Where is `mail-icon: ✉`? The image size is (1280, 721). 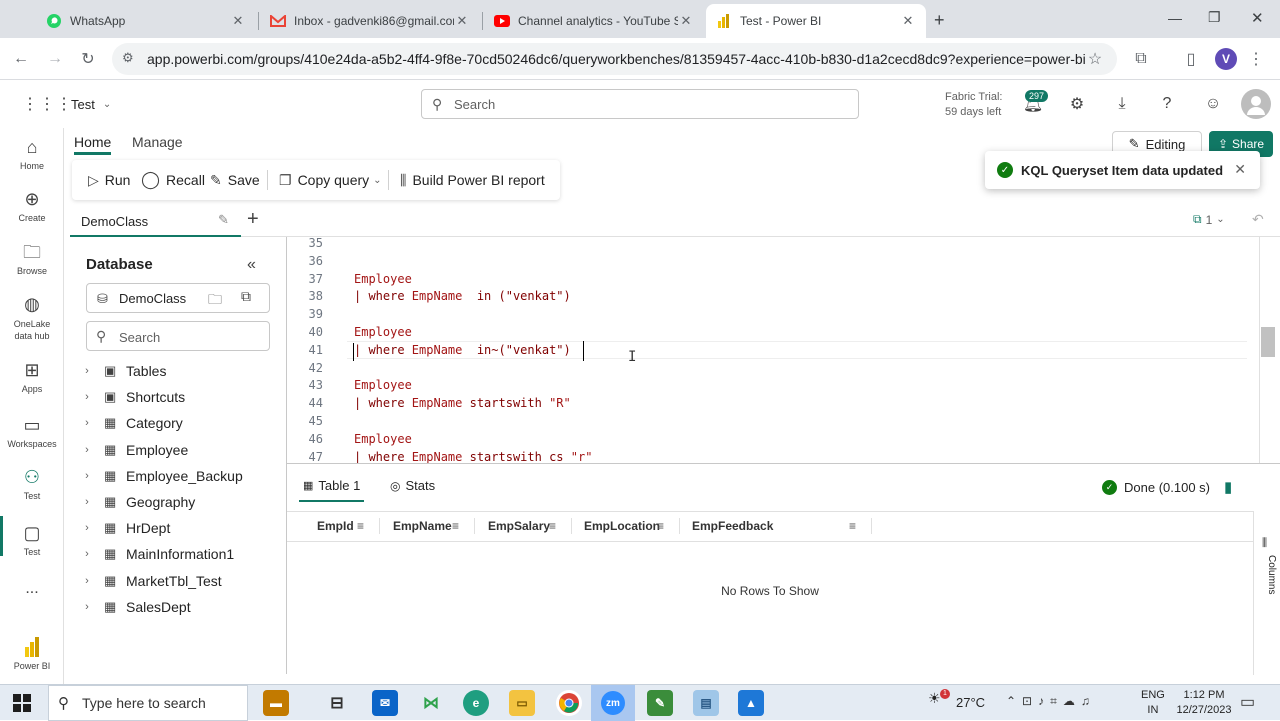 mail-icon: ✉ is located at coordinates (385, 703).